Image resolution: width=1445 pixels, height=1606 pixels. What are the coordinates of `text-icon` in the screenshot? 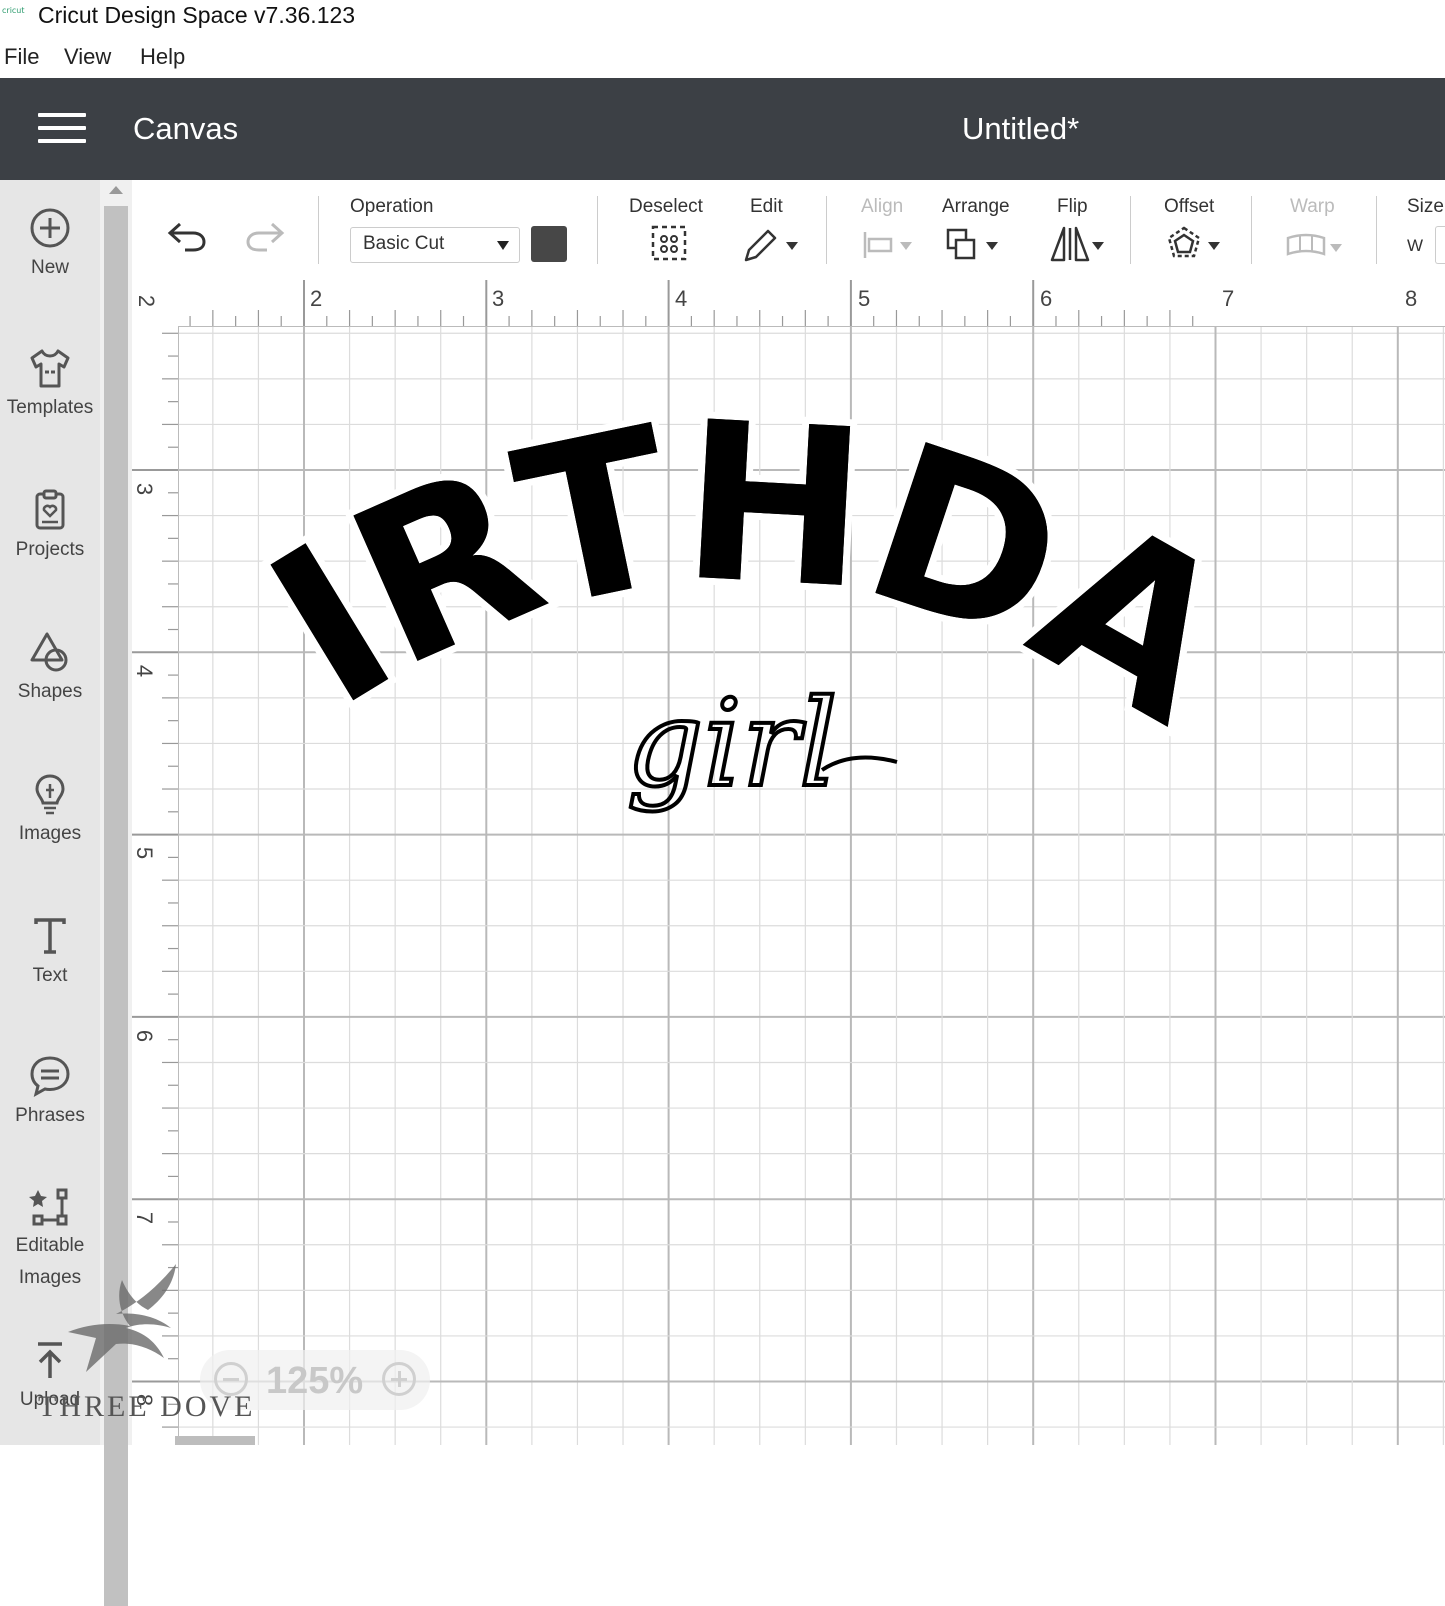 It's located at (50, 936).